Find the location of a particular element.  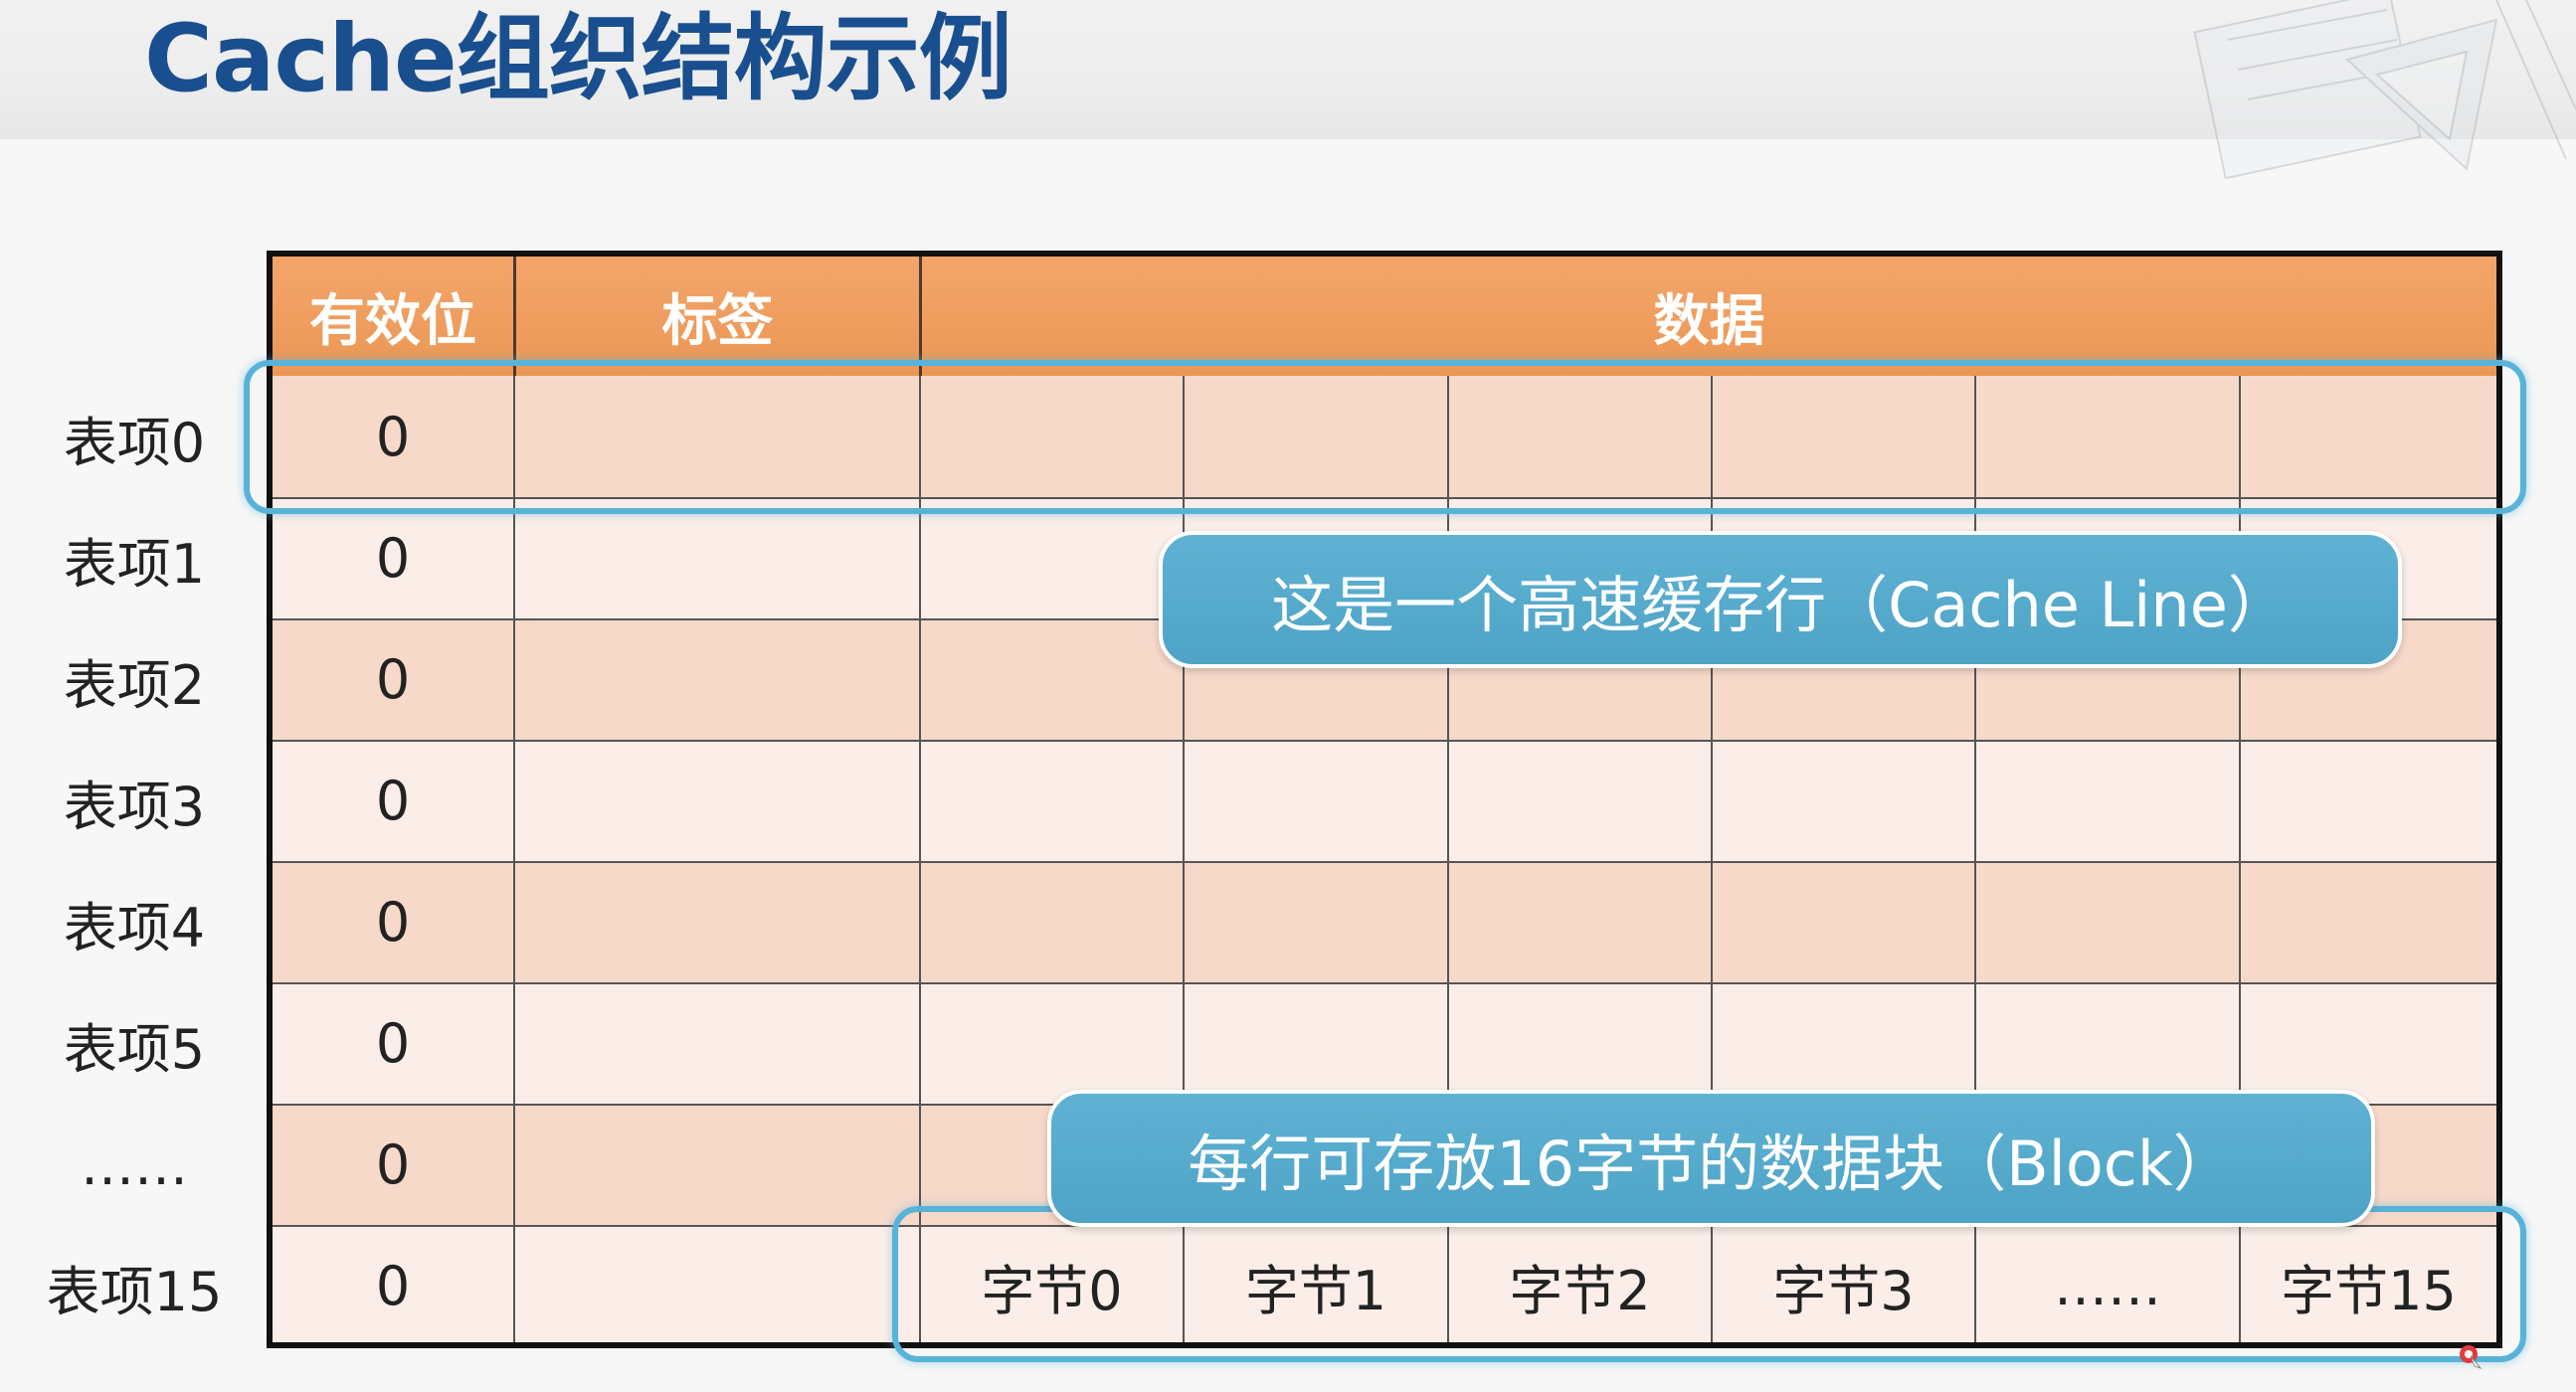

block-callout: 每行可存放16字节的数据块（Block） is located at coordinates (1711, 1159).